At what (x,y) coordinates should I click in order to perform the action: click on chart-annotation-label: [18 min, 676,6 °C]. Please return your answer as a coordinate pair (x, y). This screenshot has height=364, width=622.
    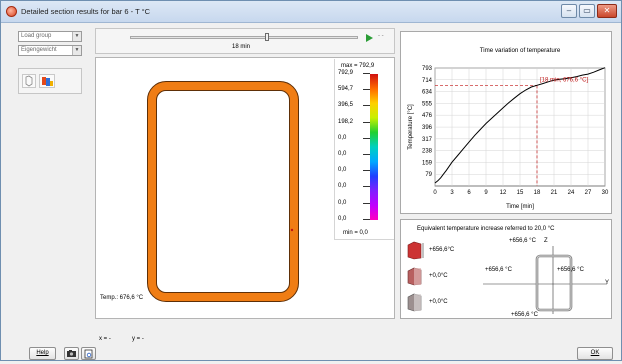
    Looking at the image, I should click on (564, 80).